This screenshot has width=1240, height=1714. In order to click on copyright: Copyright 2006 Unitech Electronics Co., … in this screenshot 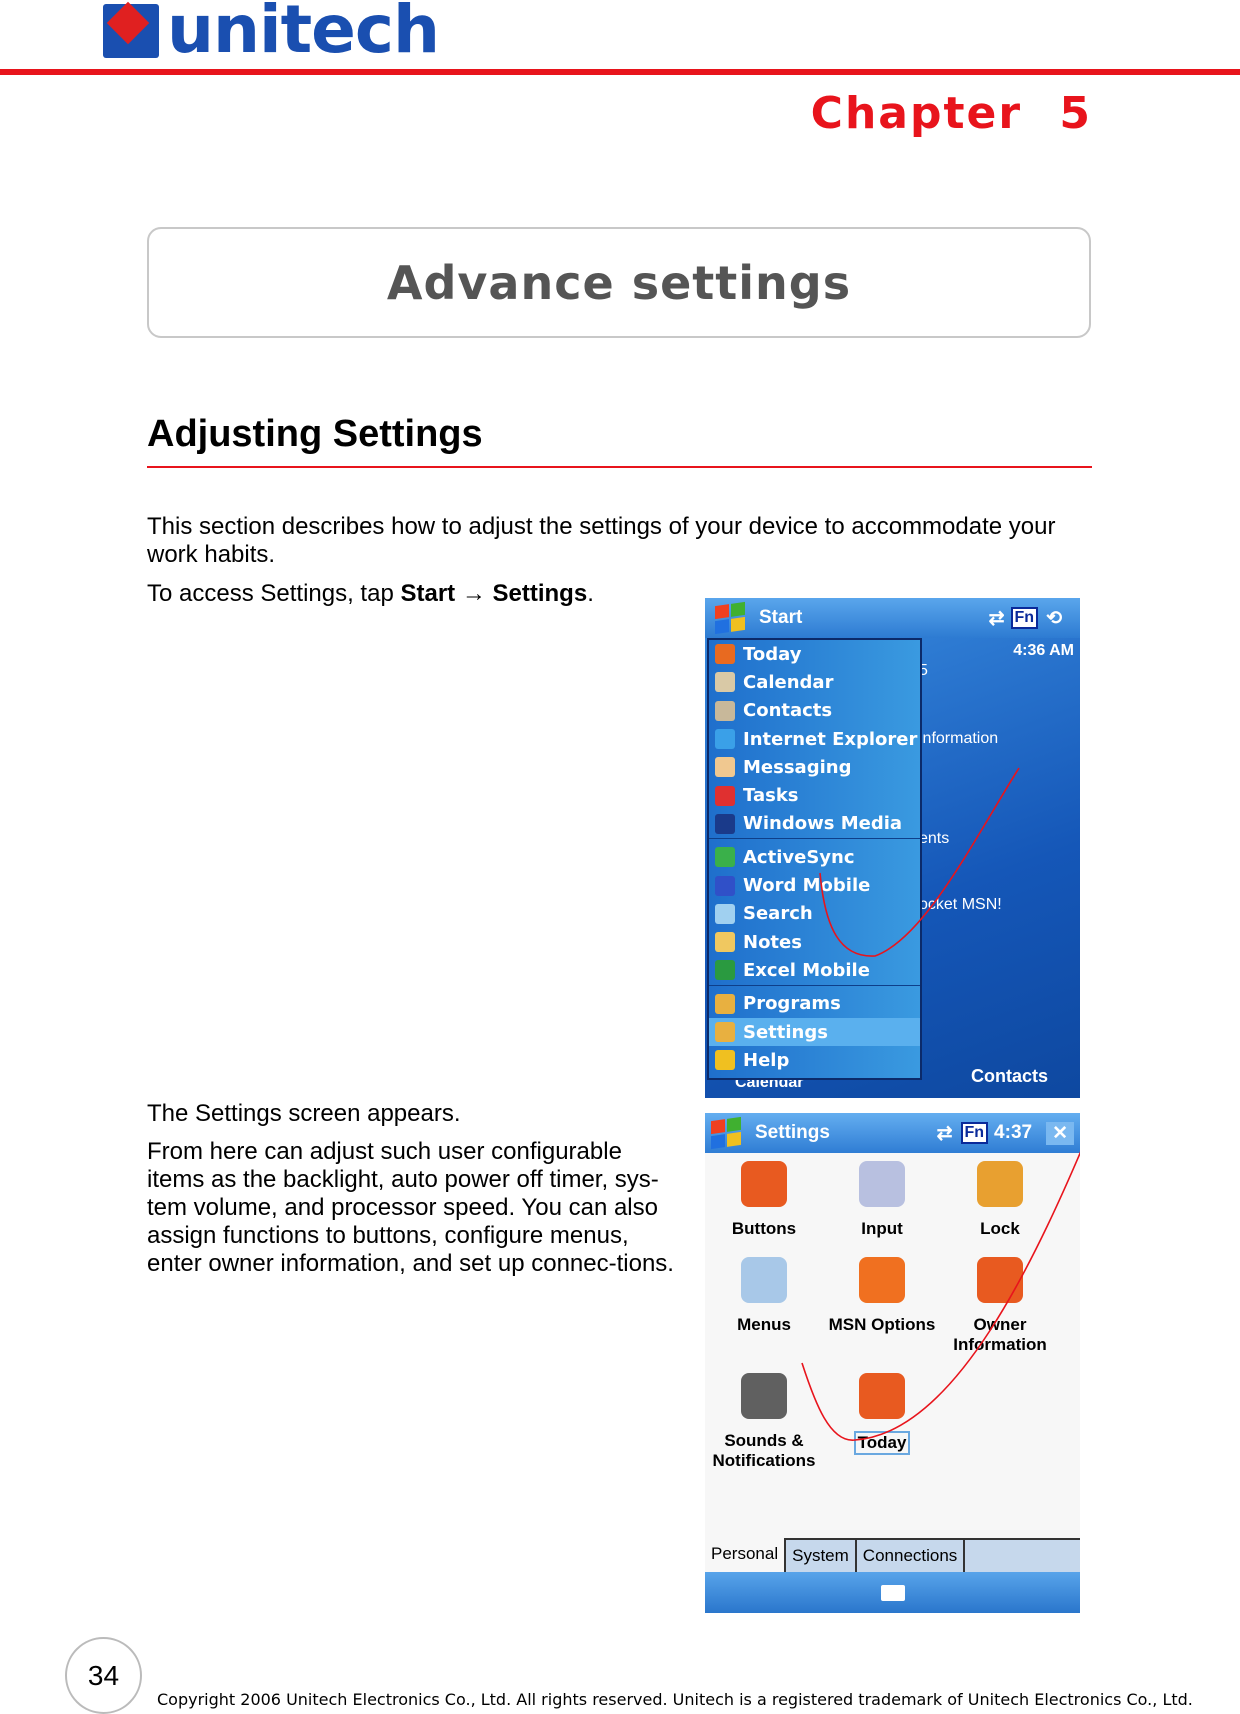, I will do `click(675, 1699)`.